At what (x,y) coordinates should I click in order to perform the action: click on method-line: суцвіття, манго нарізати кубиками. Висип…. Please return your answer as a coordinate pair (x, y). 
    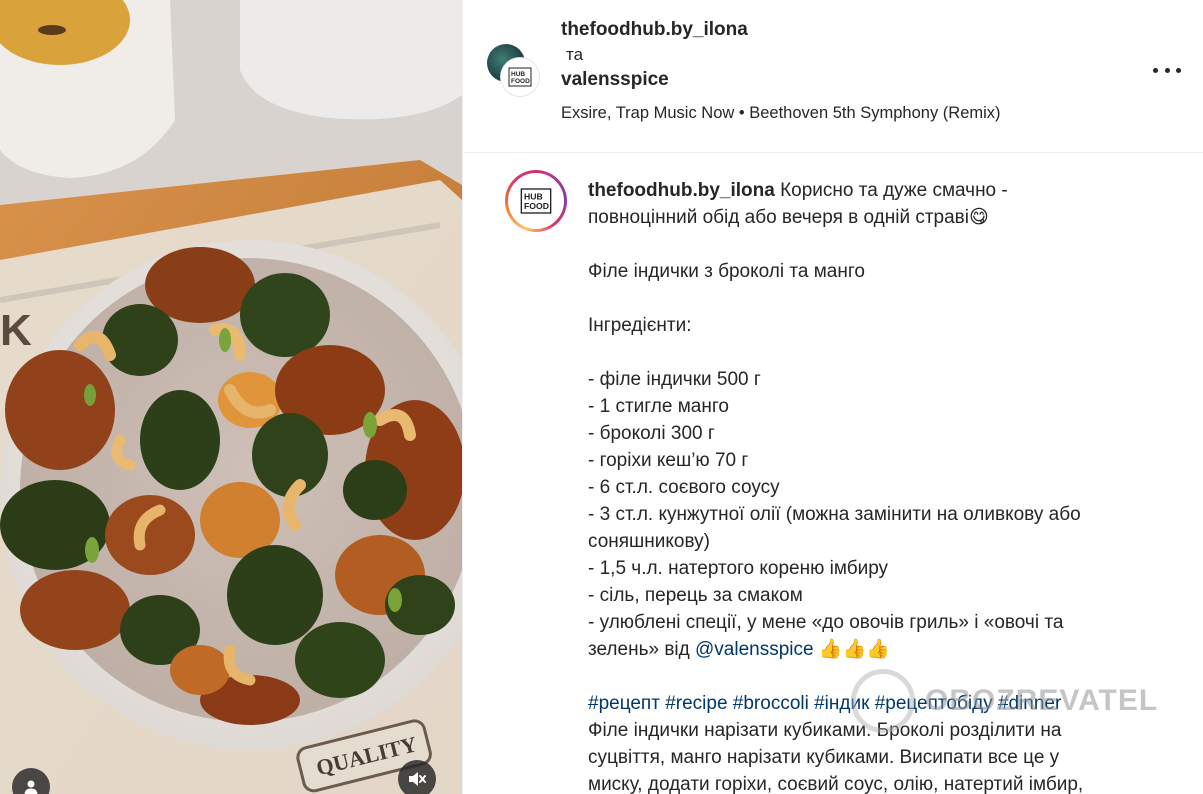
    Looking at the image, I should click on (824, 757).